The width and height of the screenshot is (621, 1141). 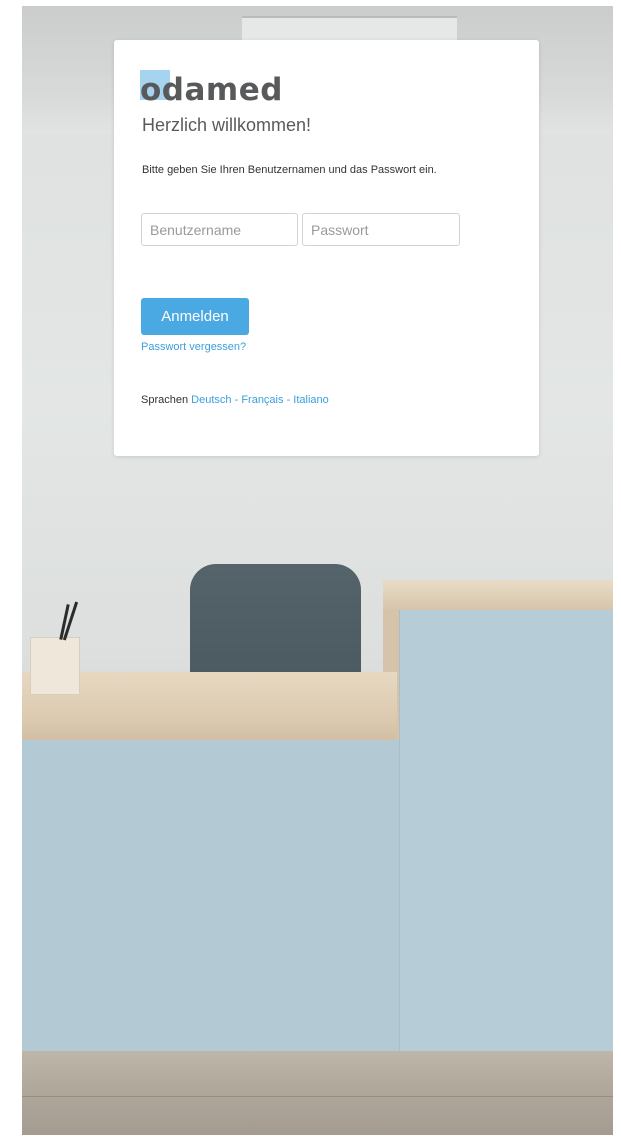 I want to click on login-button: Anmelden, so click(x=195, y=316).